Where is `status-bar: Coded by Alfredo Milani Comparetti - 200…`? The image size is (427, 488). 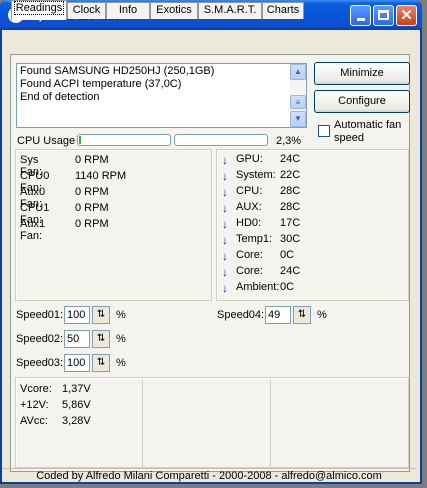 status-bar: Coded by Alfredo Milani Comparetti - 200… is located at coordinates (209, 475).